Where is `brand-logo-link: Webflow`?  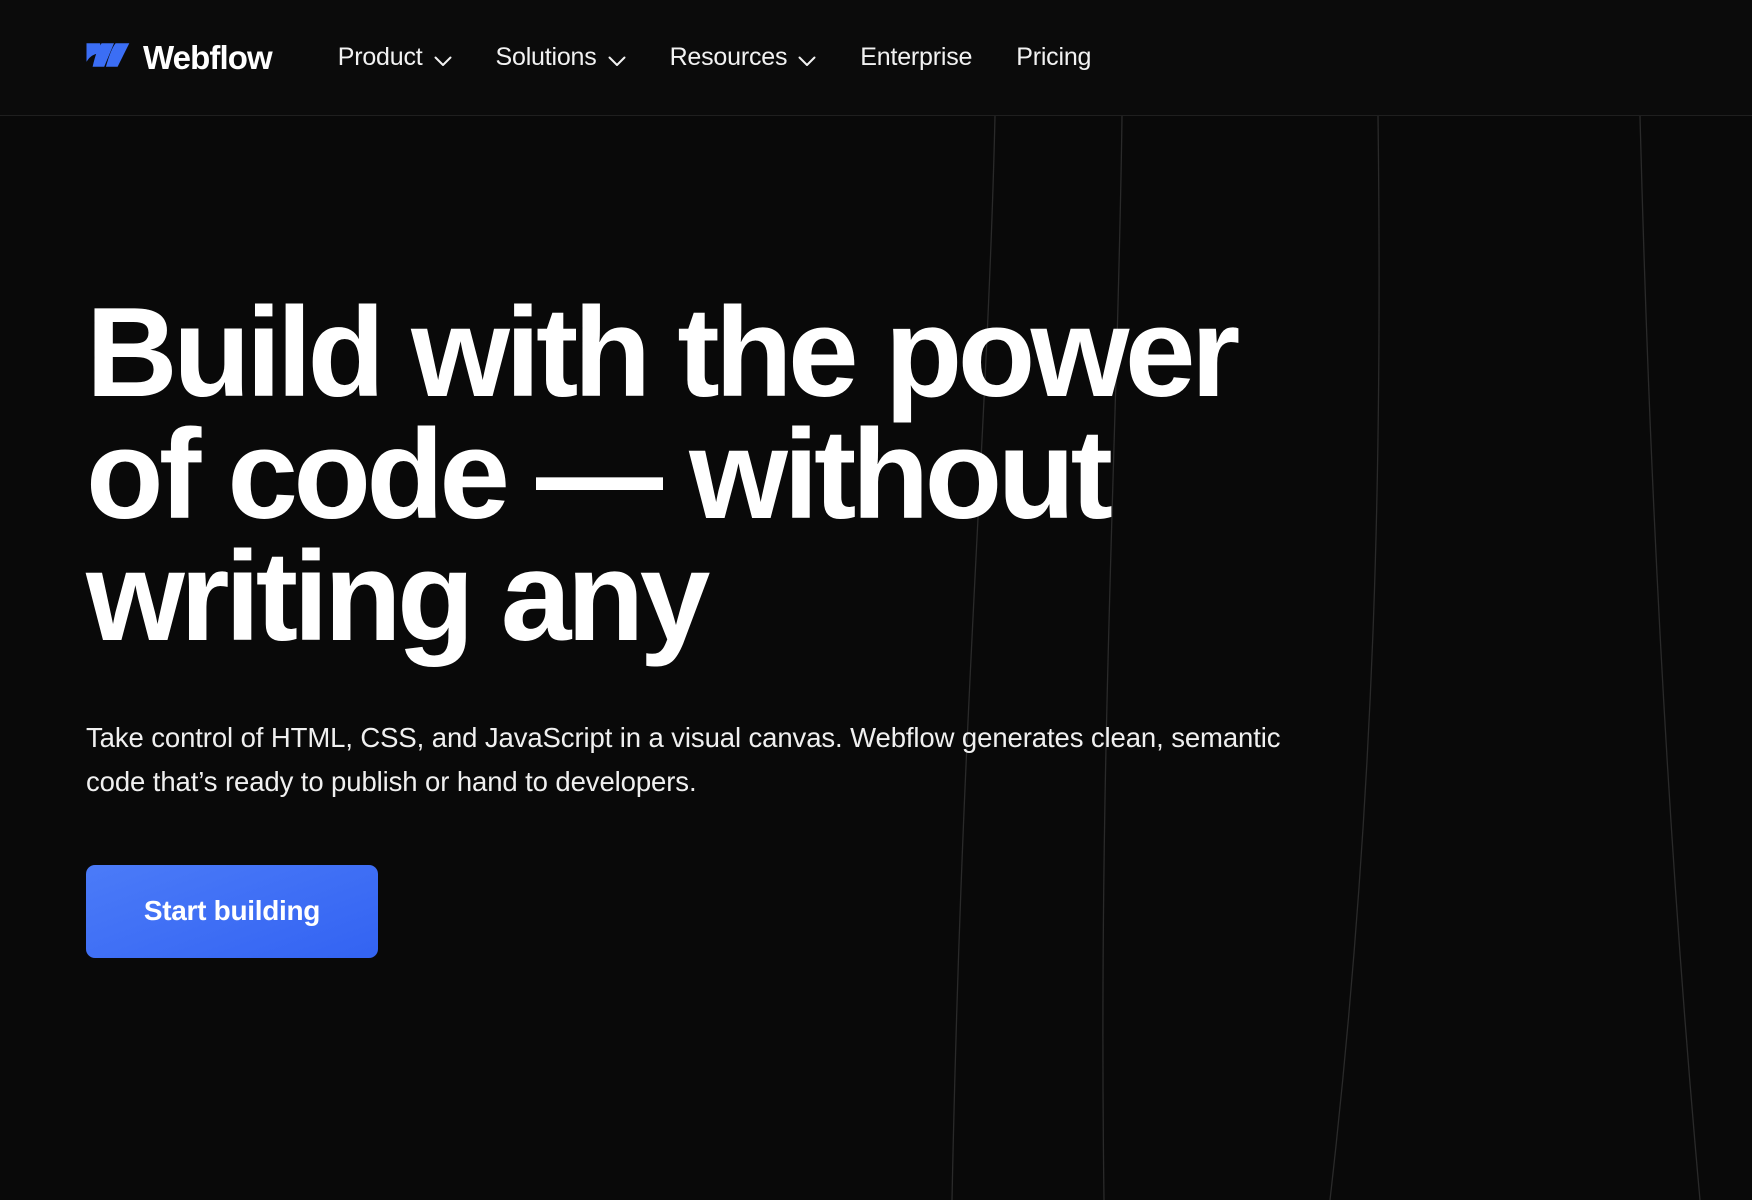
brand-logo-link: Webflow is located at coordinates (179, 57).